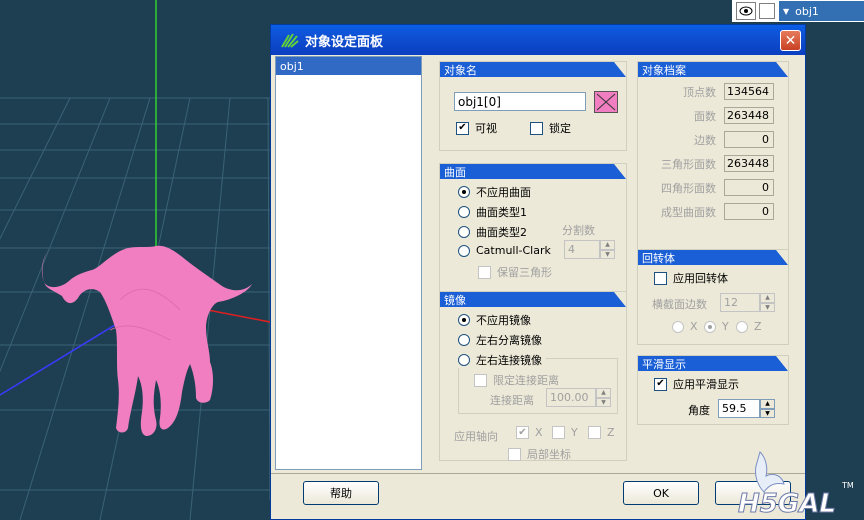 This screenshot has width=864, height=520. I want to click on group-header: 回转体, so click(713, 257).